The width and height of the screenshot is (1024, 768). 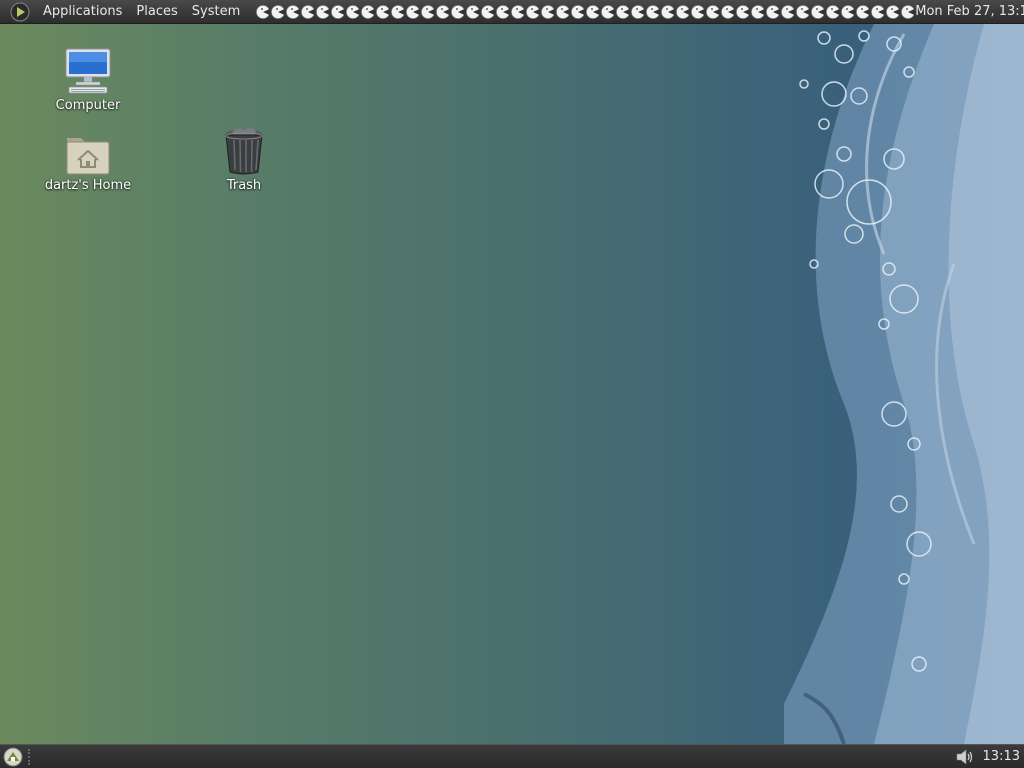 I want to click on bottom-clock: 13:13, so click(x=1001, y=756).